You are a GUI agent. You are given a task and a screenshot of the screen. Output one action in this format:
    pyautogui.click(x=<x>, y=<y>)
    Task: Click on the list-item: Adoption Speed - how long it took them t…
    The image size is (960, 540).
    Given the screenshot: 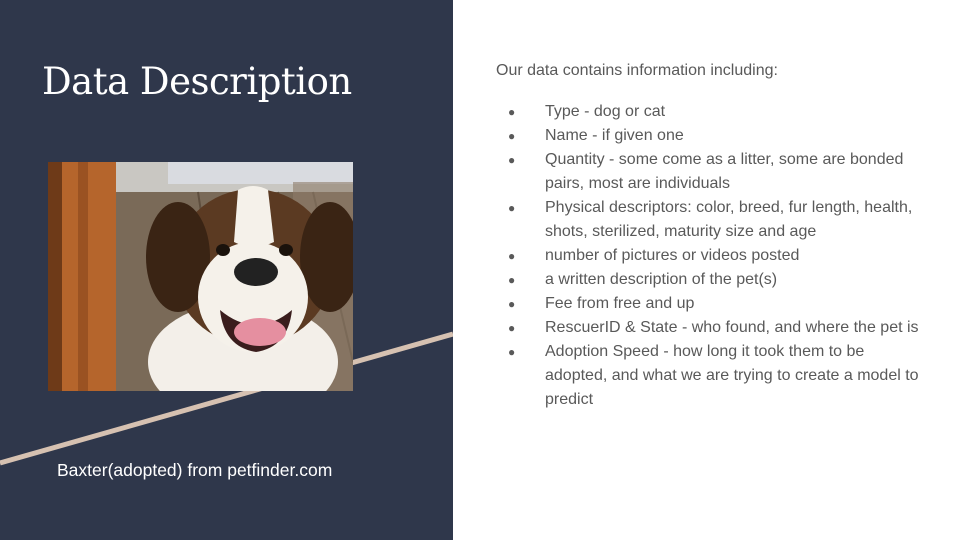 What is the action you would take?
    pyautogui.click(x=711, y=376)
    